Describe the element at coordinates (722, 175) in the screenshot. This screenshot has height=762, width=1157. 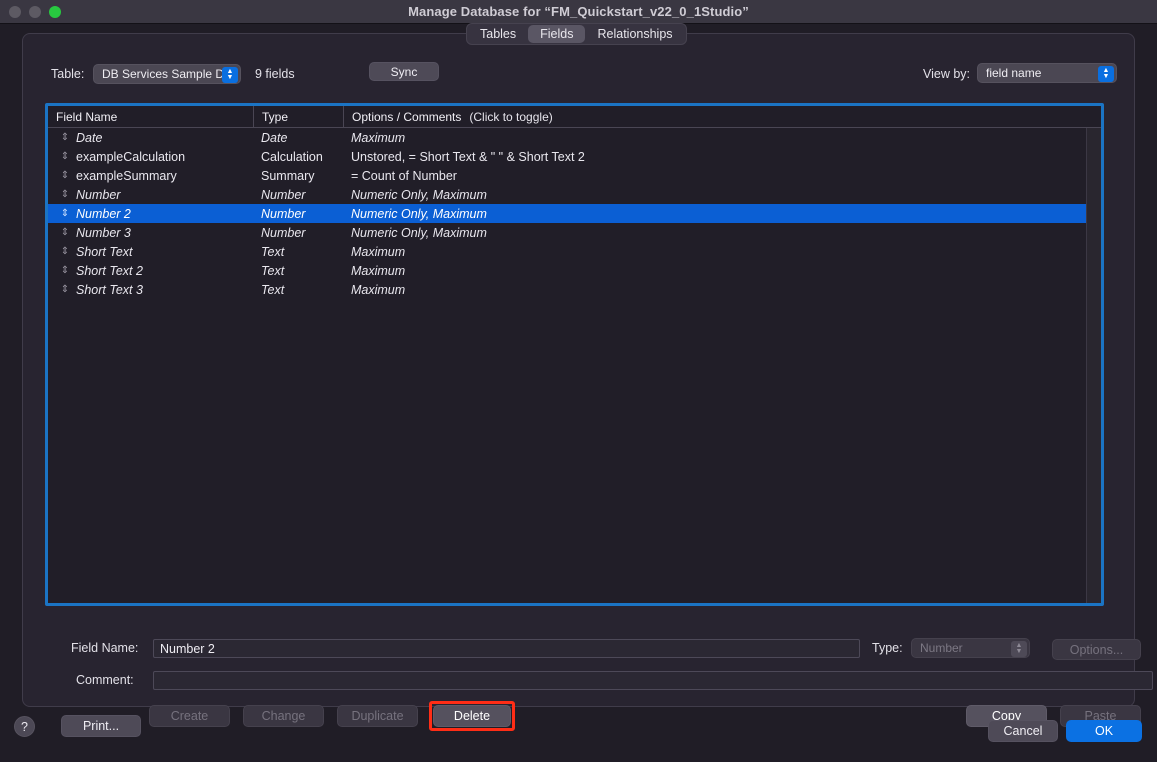
I see `row-field-options: = Count of Number` at that location.